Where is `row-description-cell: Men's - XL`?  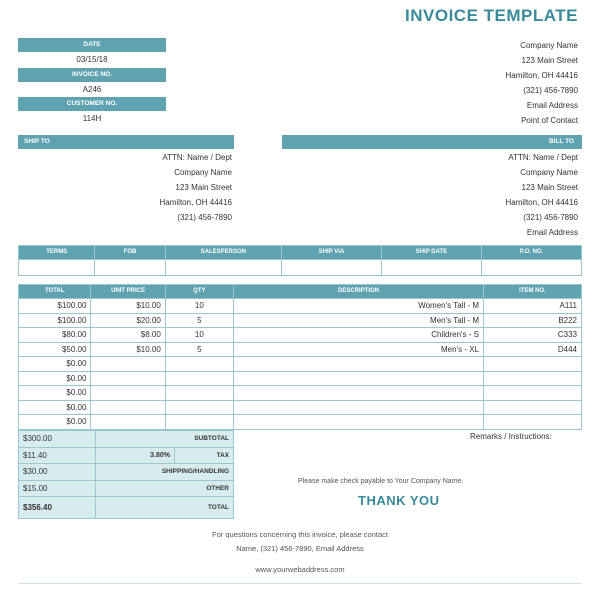 row-description-cell: Men's - XL is located at coordinates (358, 349).